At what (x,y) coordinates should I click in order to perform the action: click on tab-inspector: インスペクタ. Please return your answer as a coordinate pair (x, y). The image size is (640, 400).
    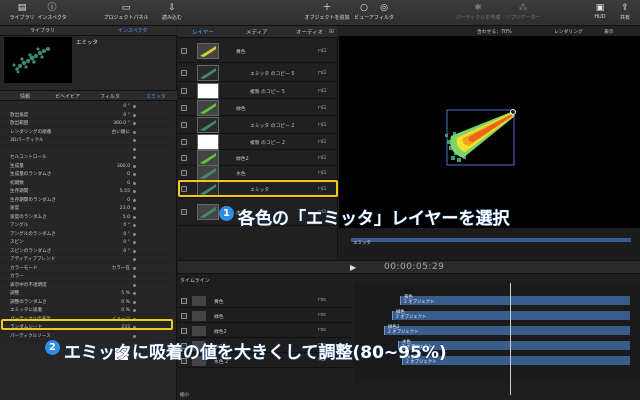
    Looking at the image, I should click on (132, 30).